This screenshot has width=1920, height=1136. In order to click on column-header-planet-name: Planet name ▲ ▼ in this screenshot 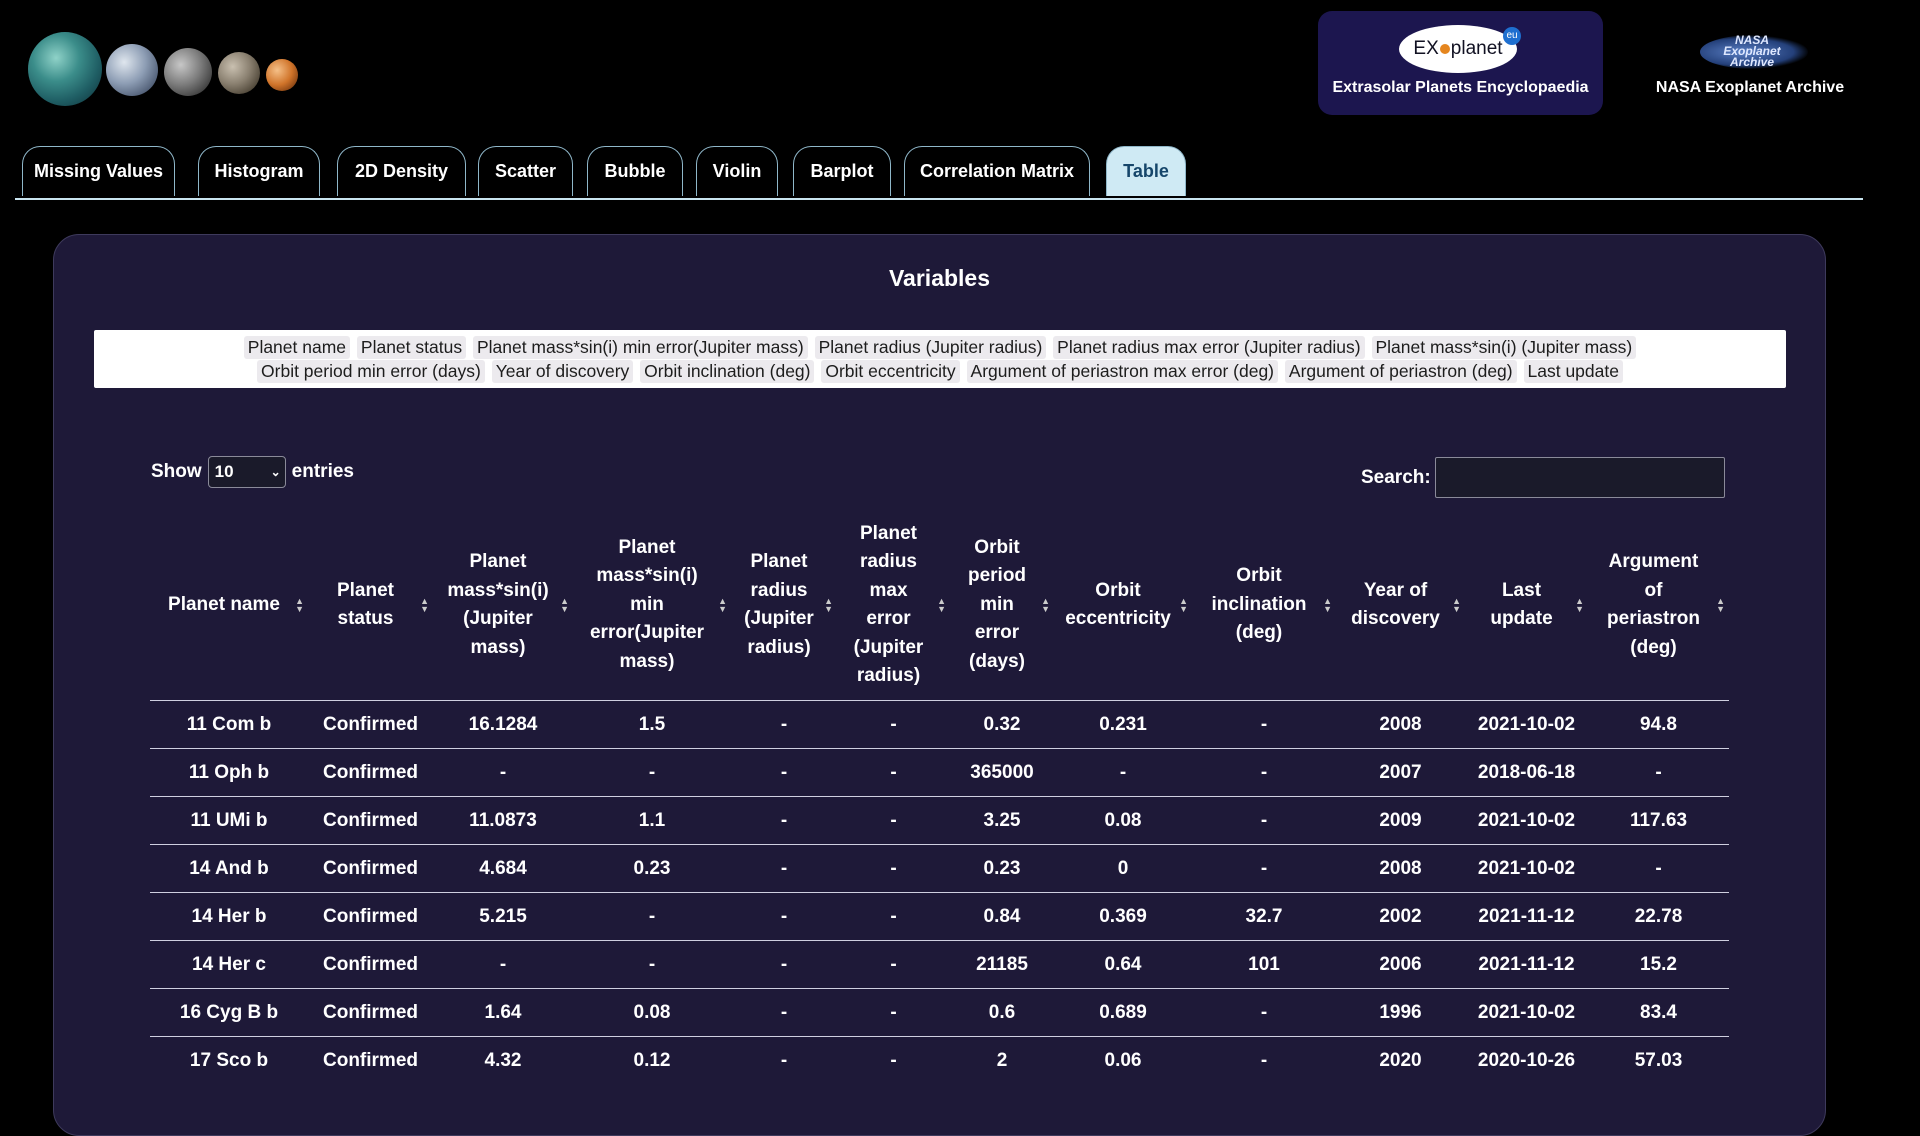, I will do `click(229, 605)`.